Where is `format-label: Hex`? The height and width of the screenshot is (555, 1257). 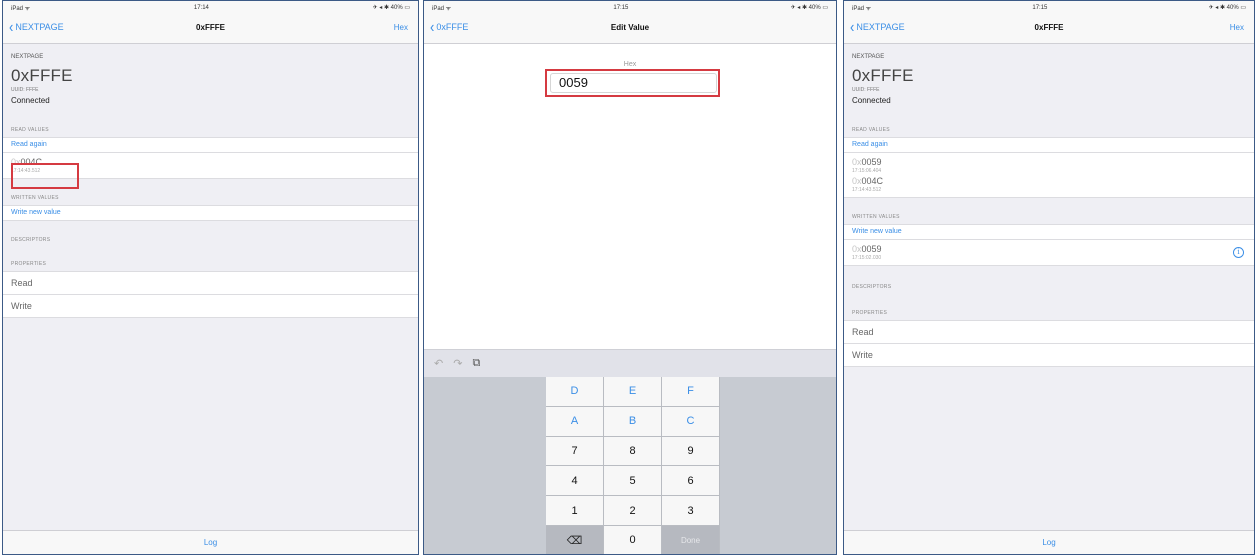
format-label: Hex is located at coordinates (630, 64).